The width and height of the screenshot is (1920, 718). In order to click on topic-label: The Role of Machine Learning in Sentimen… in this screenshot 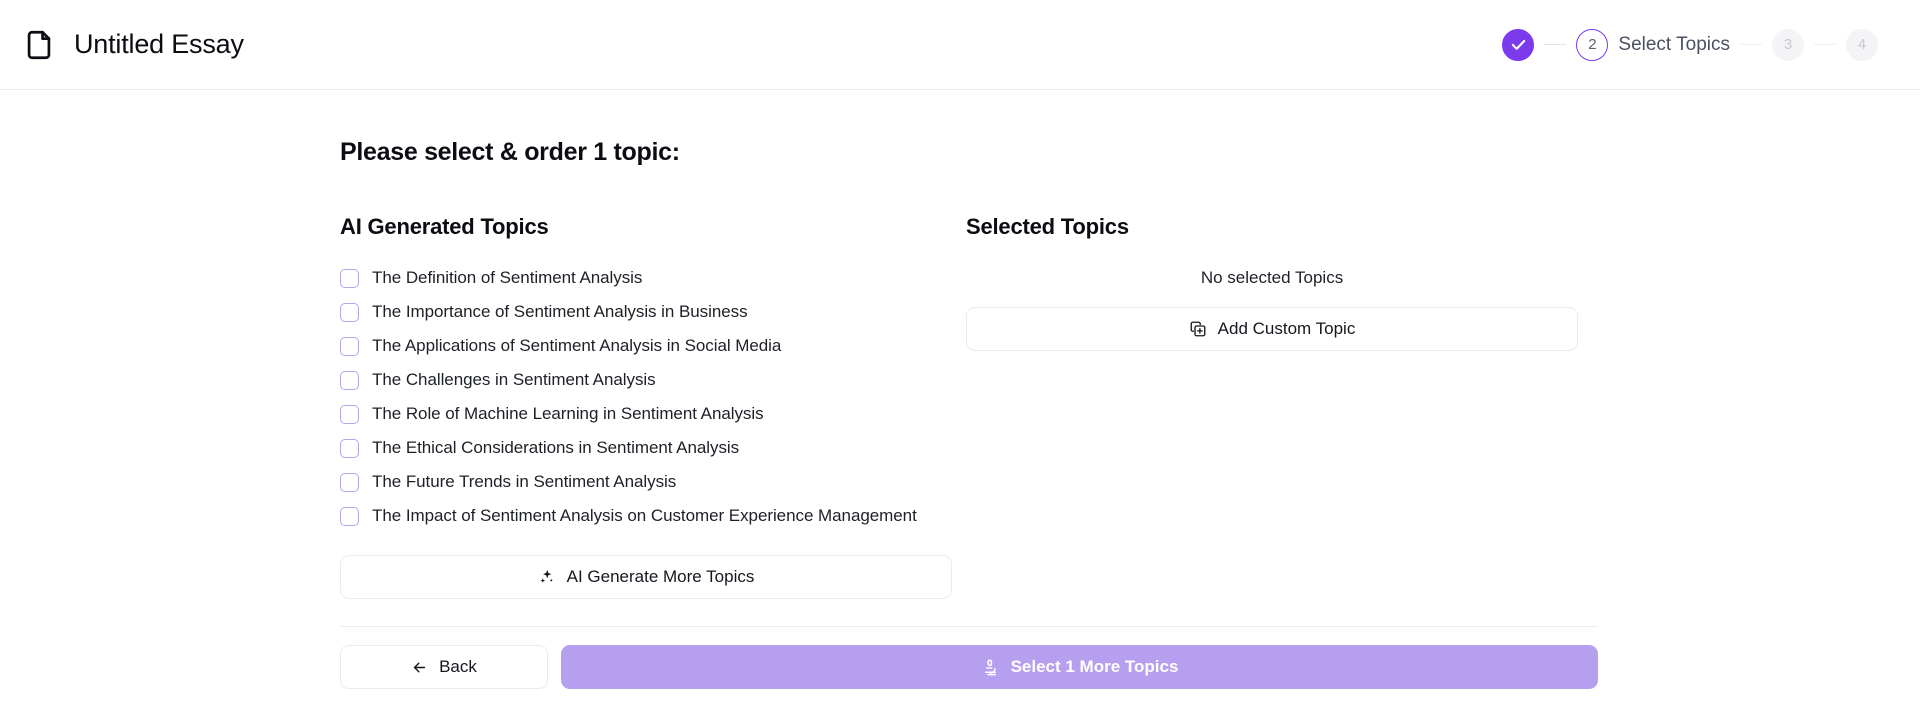, I will do `click(568, 413)`.